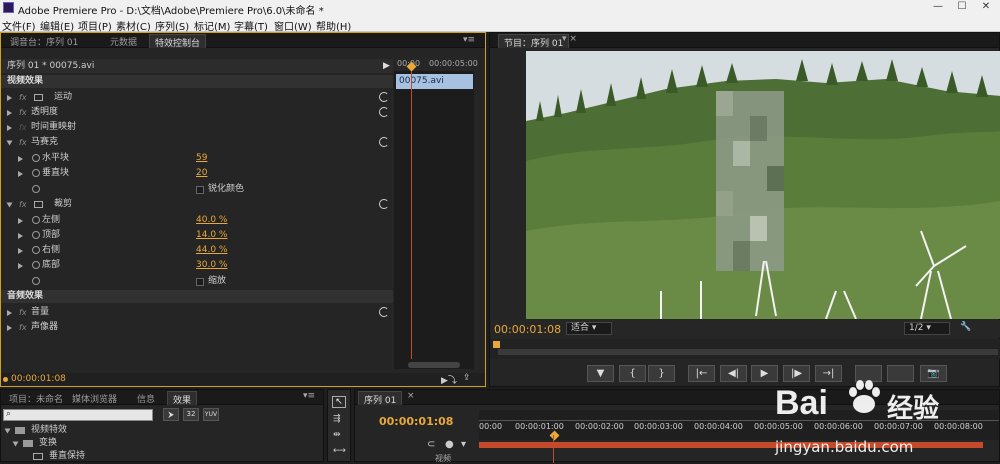 This screenshot has width=1000, height=464. What do you see at coordinates (201, 173) in the screenshot?
I see `param-value: 20` at bounding box center [201, 173].